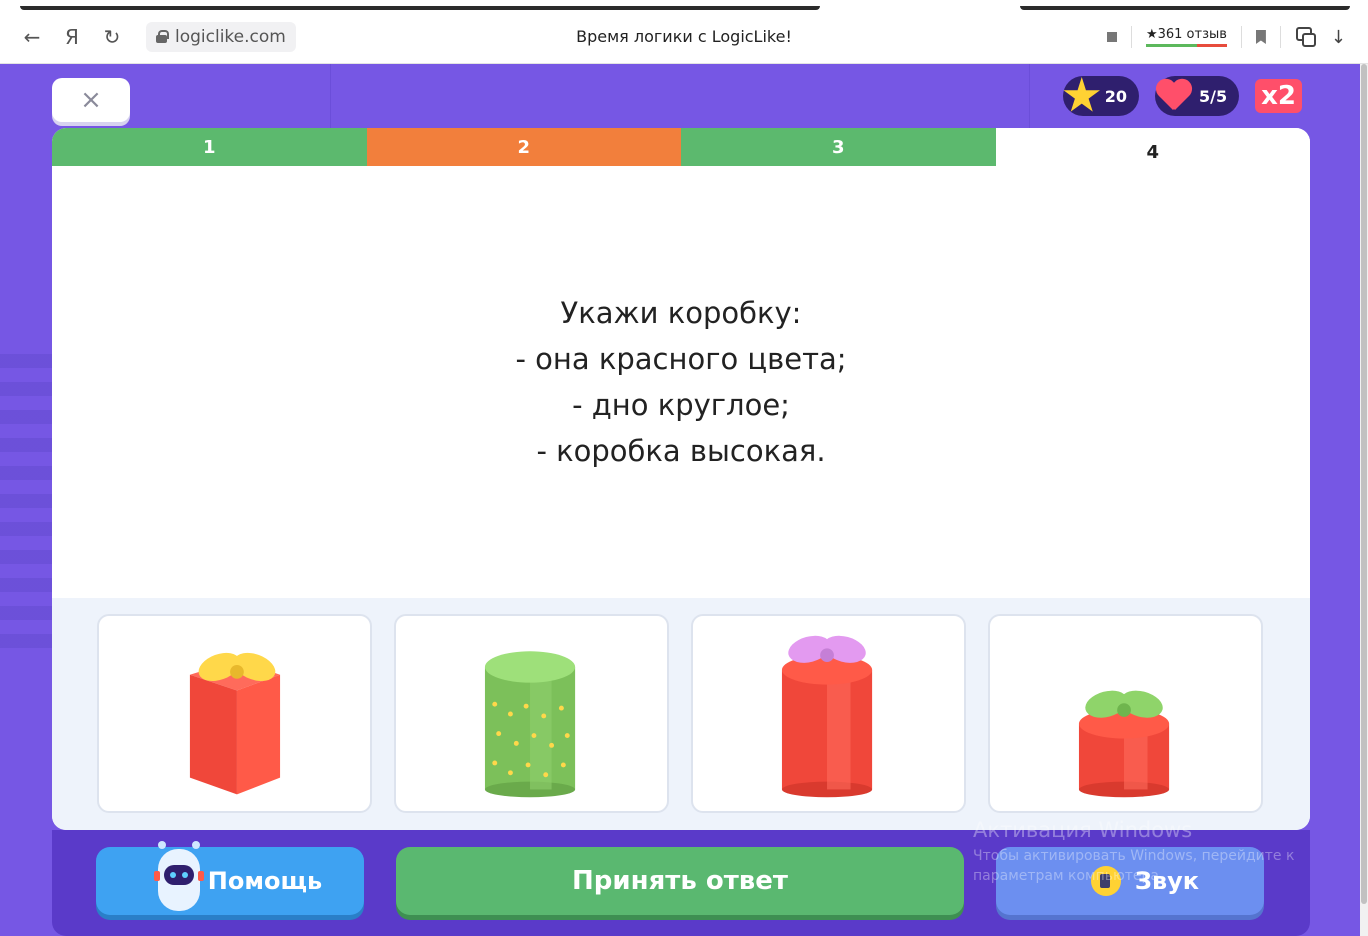 This screenshot has height=936, width=1368. I want to click on close-button: ×, so click(91, 100).